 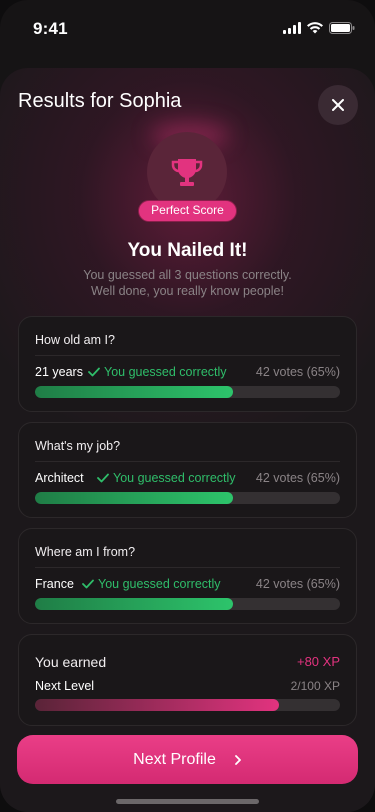 What do you see at coordinates (187, 30) in the screenshot?
I see `status-bar: 9:41` at bounding box center [187, 30].